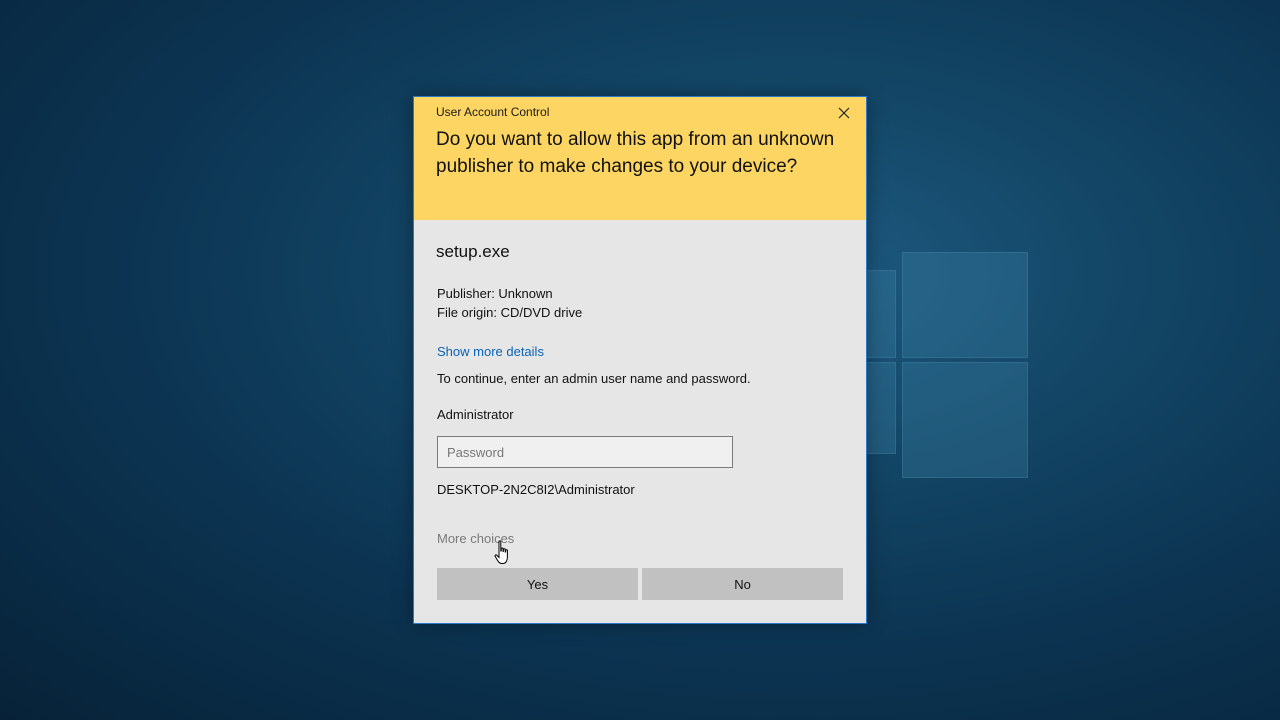 The width and height of the screenshot is (1280, 720). I want to click on hand-cursor-icon, so click(501, 552).